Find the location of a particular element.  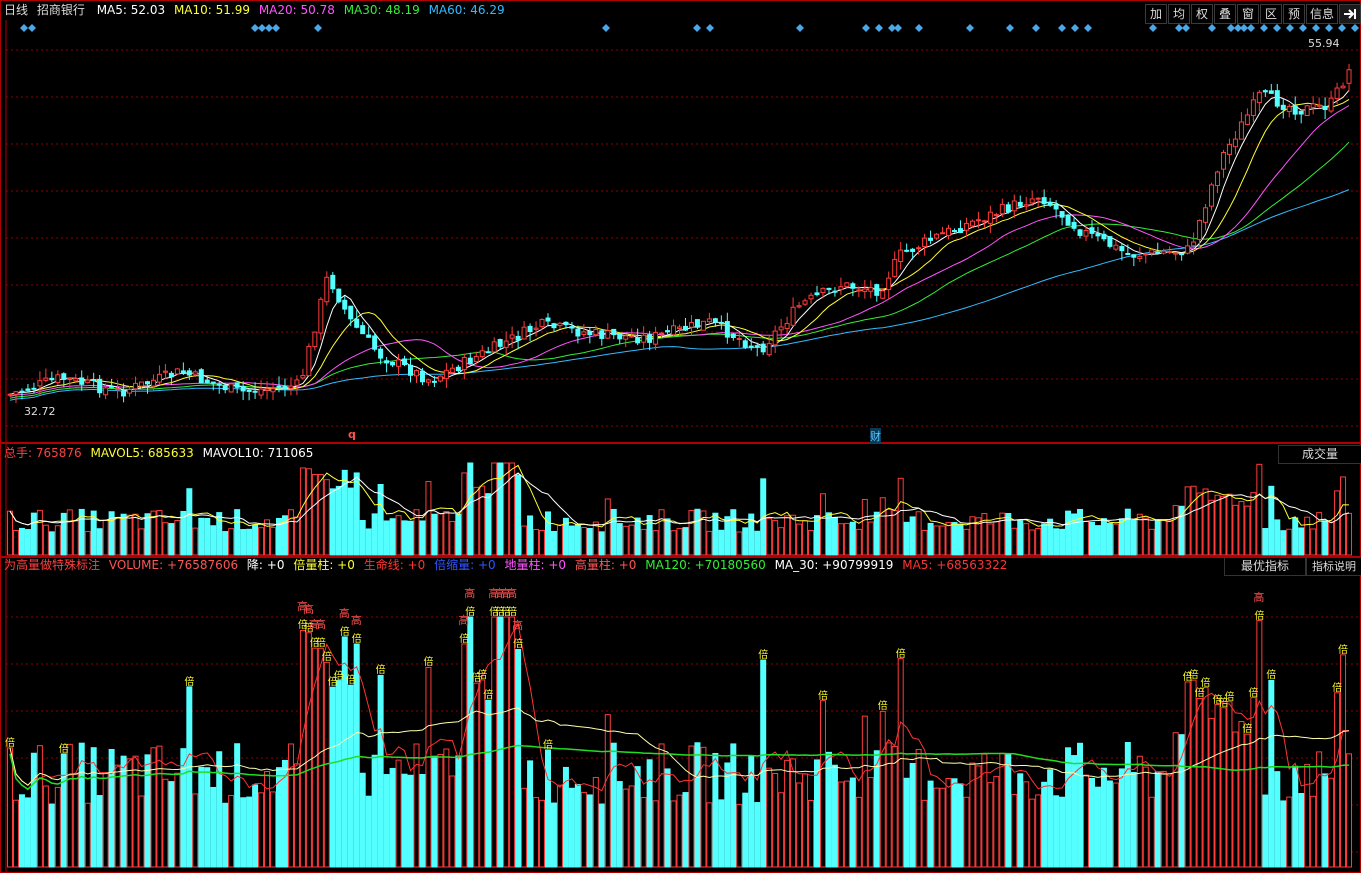

toolbar-range-button: 区 is located at coordinates (1271, 14).